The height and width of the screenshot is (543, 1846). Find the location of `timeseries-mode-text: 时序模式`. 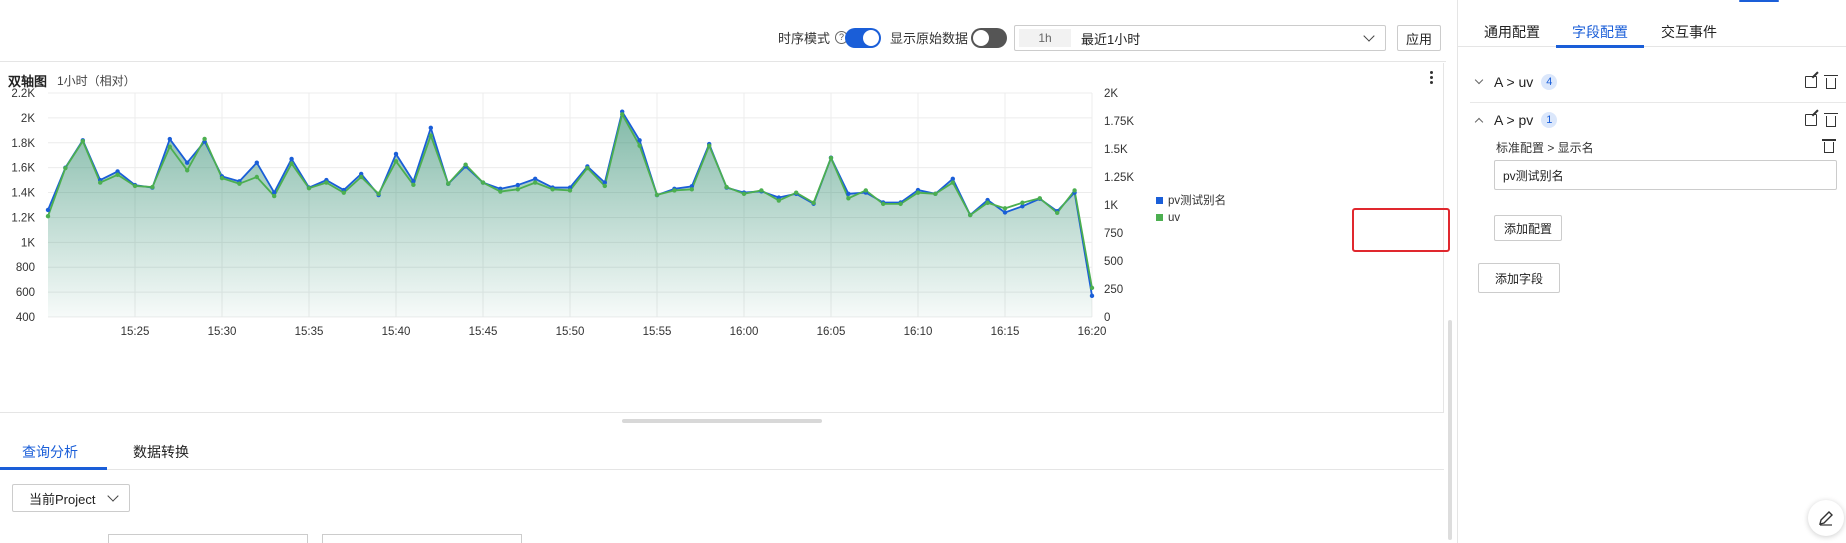

timeseries-mode-text: 时序模式 is located at coordinates (804, 38).